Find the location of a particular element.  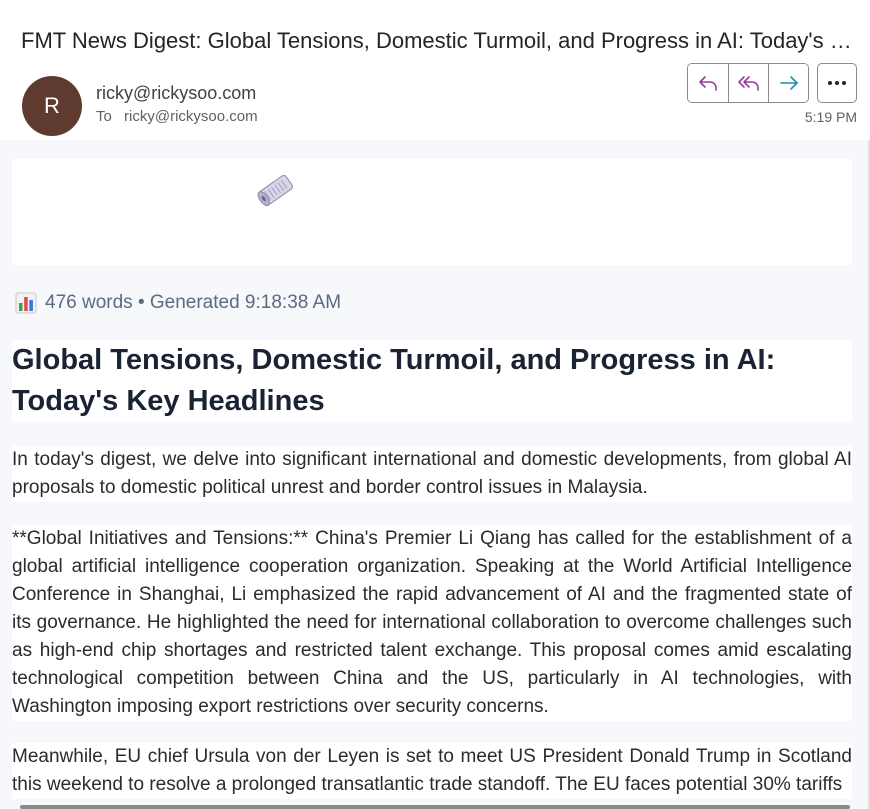

to-label: To is located at coordinates (104, 116).